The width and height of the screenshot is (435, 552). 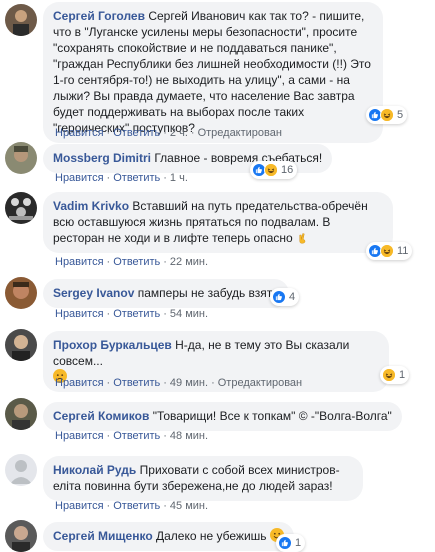 I want to click on comment-actions: Нравится · Ответить · 1 ч., so click(x=121, y=178).